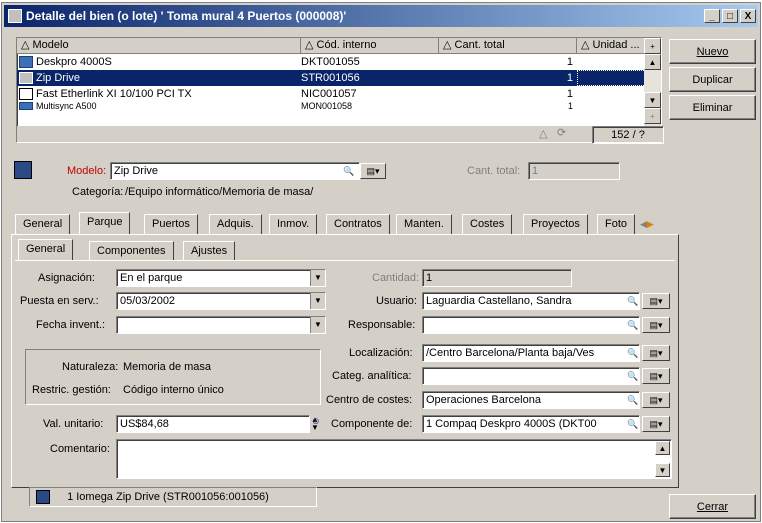 This screenshot has width=762, height=523. What do you see at coordinates (43, 497) in the screenshot?
I see `asset-icon` at bounding box center [43, 497].